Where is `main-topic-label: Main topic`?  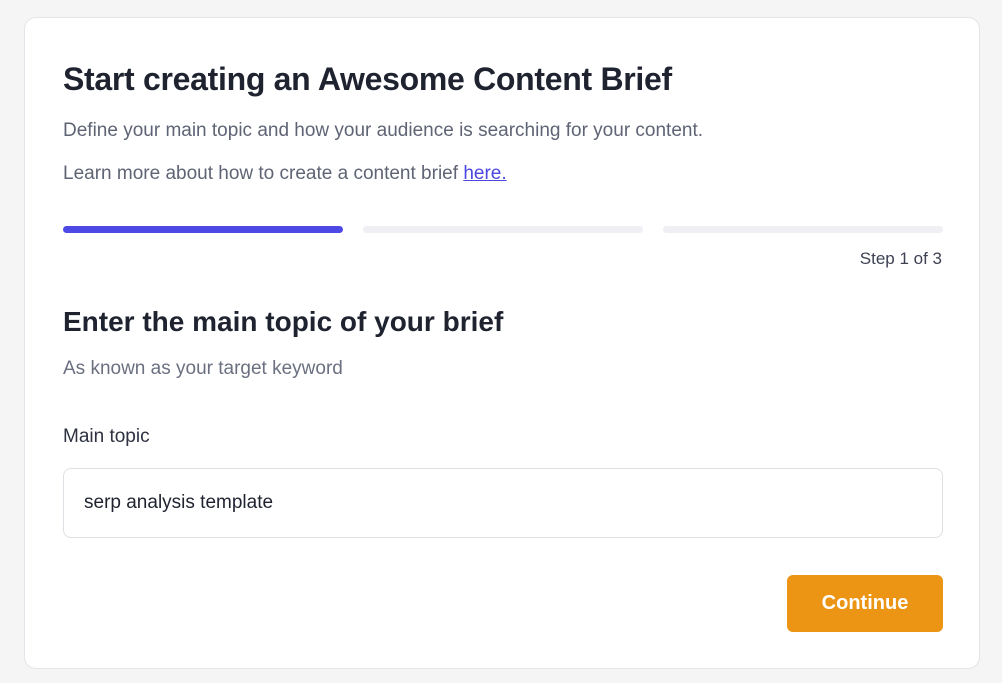
main-topic-label: Main topic is located at coordinates (106, 436).